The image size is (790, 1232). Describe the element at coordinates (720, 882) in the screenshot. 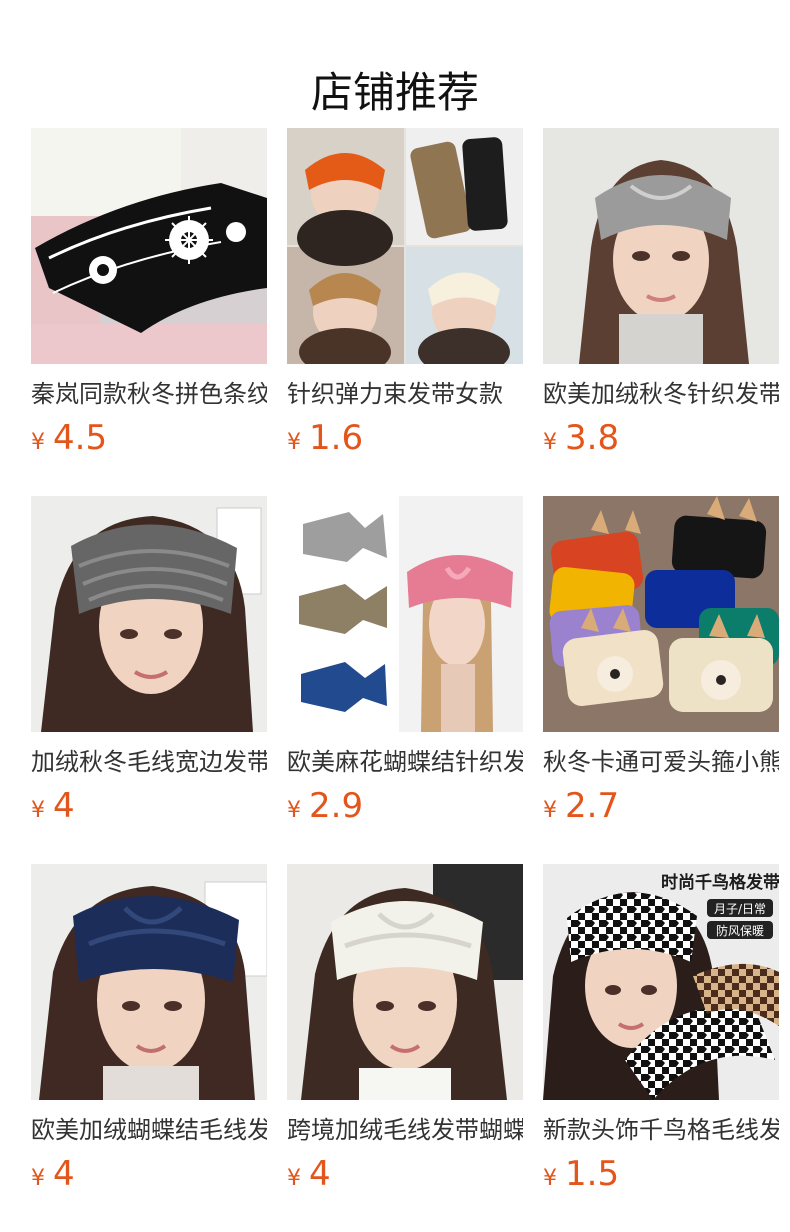

I see `promo-headline: 时尚千鸟格发带` at that location.